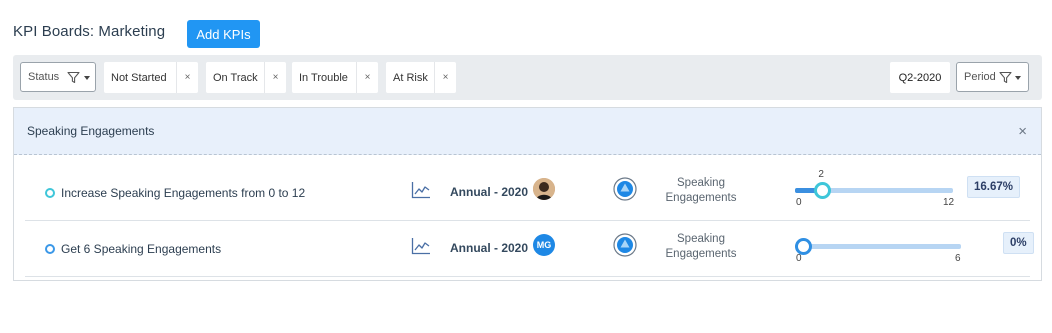  I want to click on progress-slider: 2 0 12, so click(880, 192).